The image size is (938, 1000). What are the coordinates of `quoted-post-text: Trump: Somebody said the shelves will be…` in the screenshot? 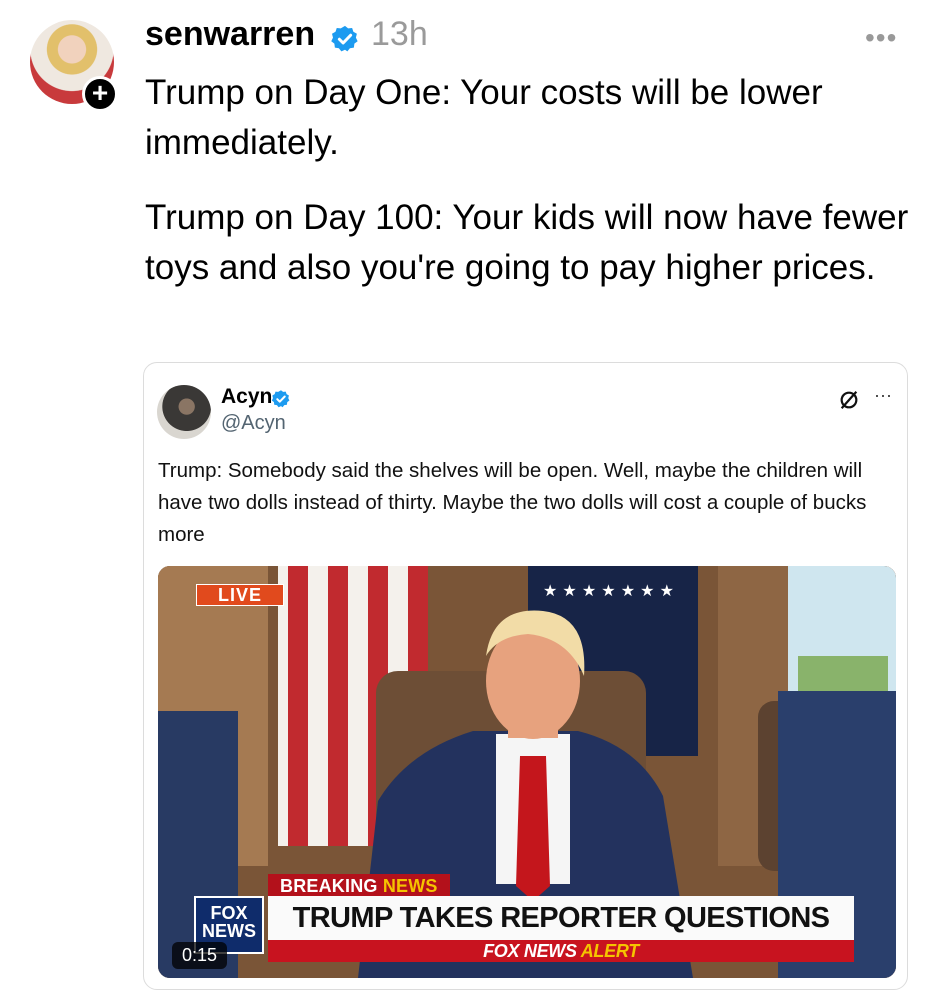 It's located at (512, 502).